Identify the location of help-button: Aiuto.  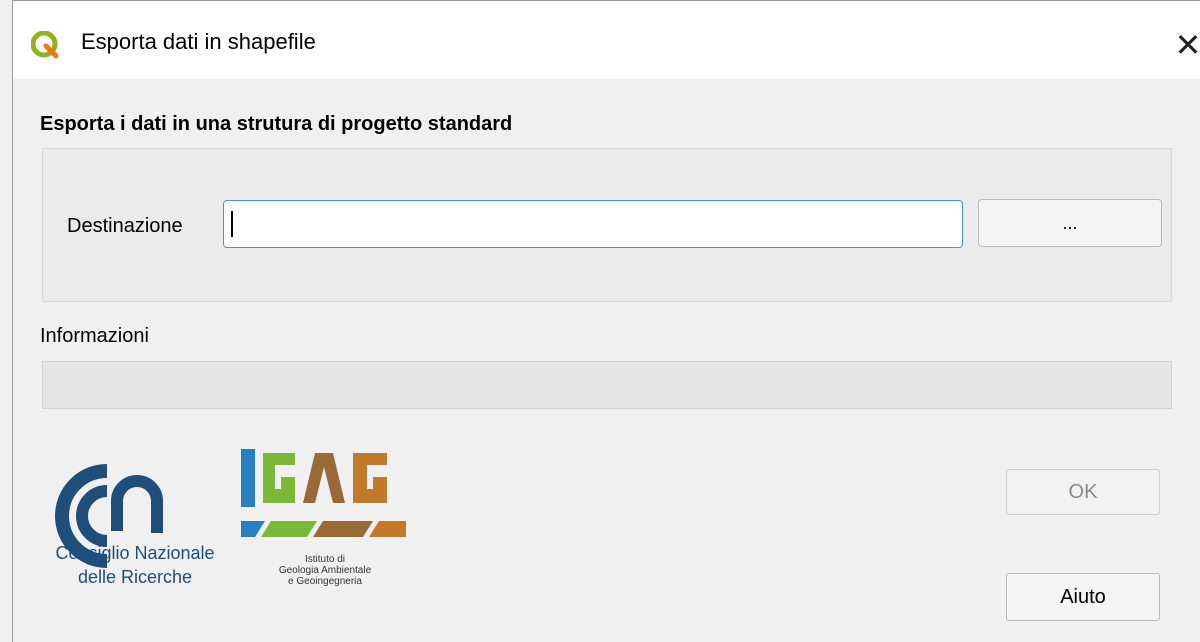
(1083, 597).